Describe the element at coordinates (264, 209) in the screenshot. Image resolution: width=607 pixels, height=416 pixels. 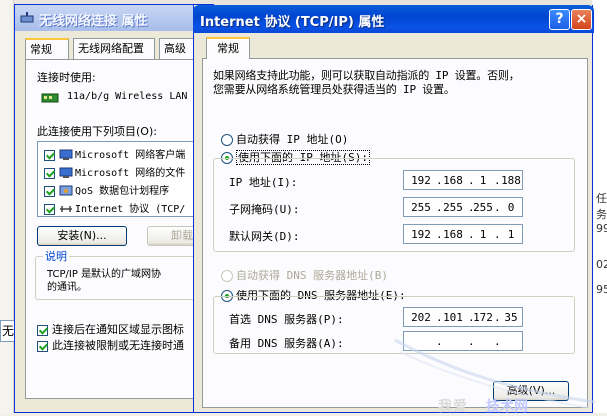
I see `subnet-label: 子网掩码(U):` at that location.